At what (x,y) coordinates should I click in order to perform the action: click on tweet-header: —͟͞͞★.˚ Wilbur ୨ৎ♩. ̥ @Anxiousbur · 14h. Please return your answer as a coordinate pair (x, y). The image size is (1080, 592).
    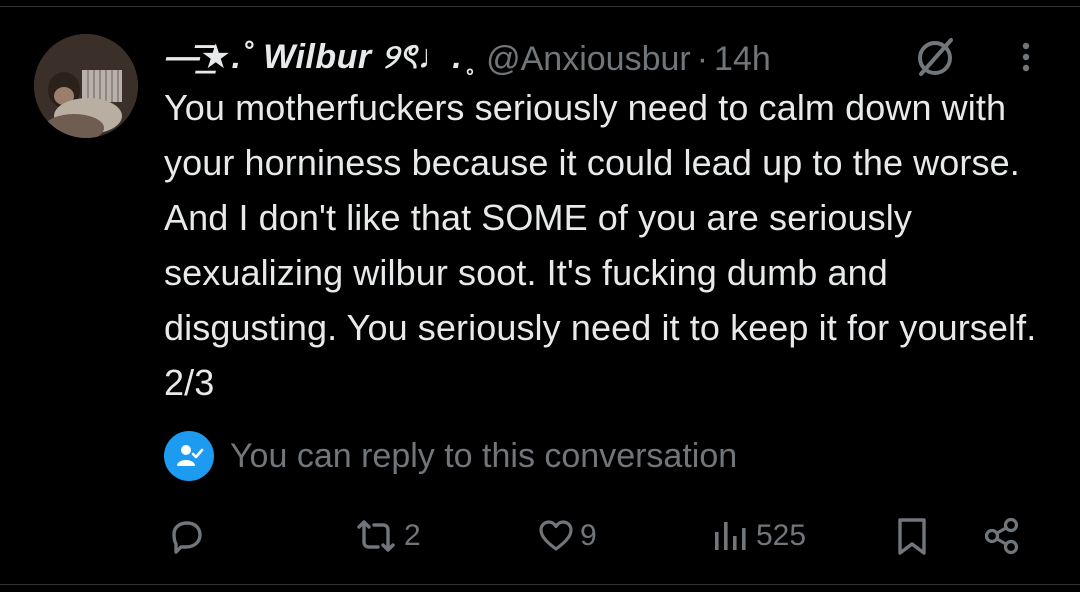
    Looking at the image, I should click on (468, 59).